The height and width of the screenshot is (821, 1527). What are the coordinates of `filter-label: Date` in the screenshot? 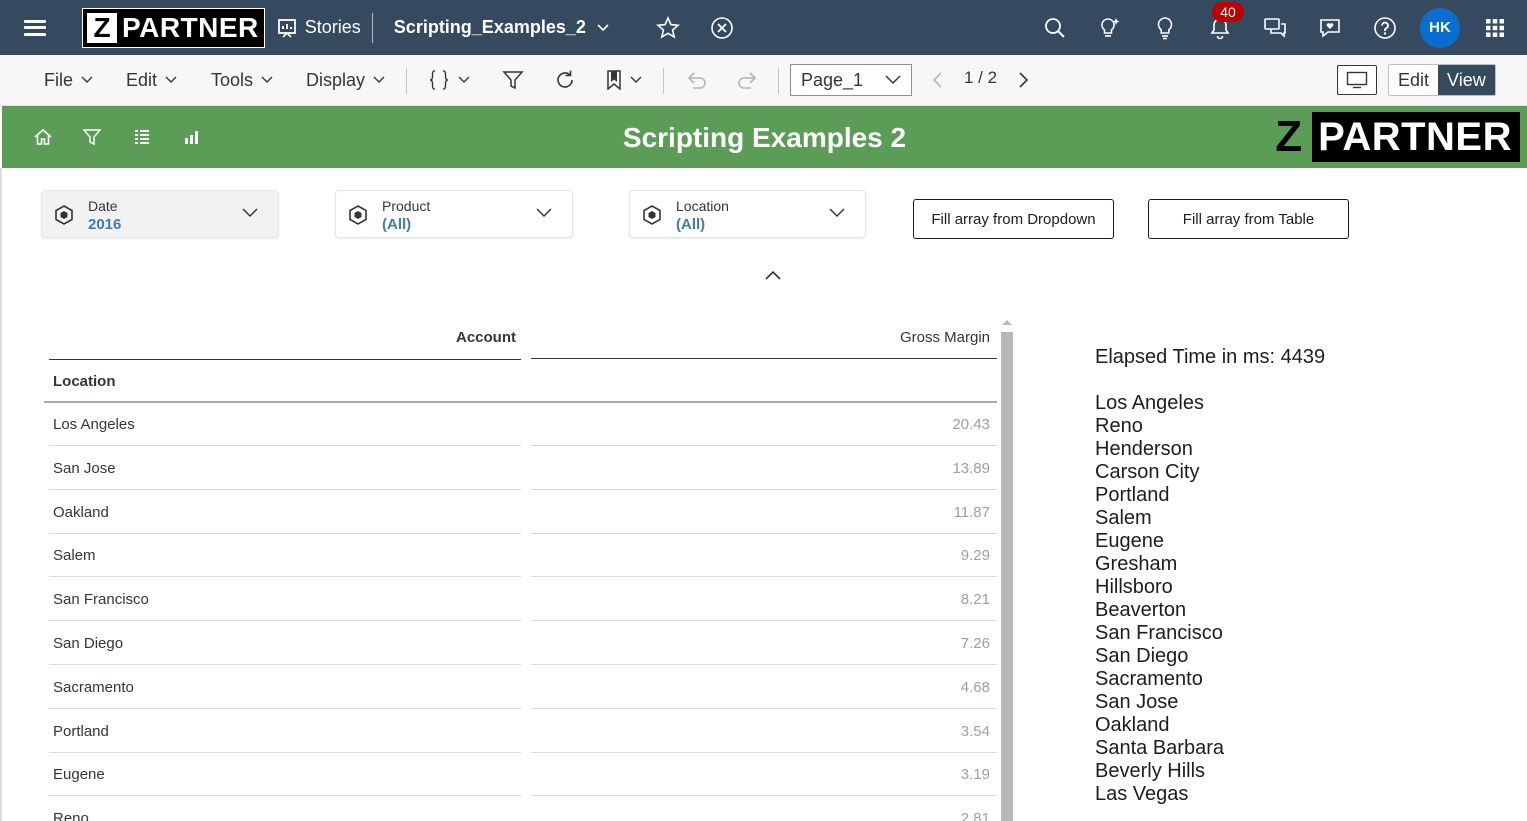 It's located at (103, 206).